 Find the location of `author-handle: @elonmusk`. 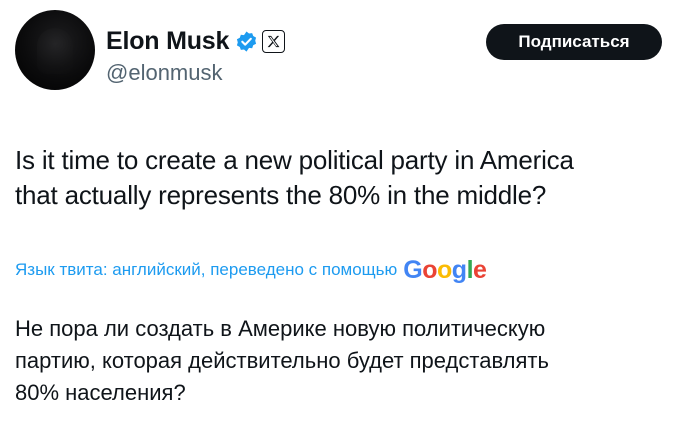

author-handle: @elonmusk is located at coordinates (164, 73).